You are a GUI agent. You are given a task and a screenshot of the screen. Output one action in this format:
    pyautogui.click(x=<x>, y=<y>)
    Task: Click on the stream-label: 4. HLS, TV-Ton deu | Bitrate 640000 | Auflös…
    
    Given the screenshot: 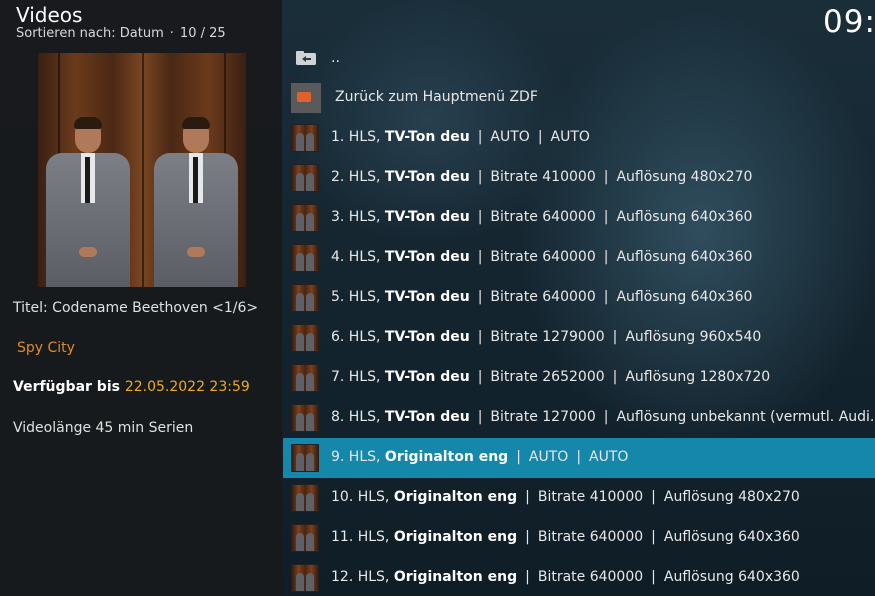 What is the action you would take?
    pyautogui.click(x=542, y=257)
    